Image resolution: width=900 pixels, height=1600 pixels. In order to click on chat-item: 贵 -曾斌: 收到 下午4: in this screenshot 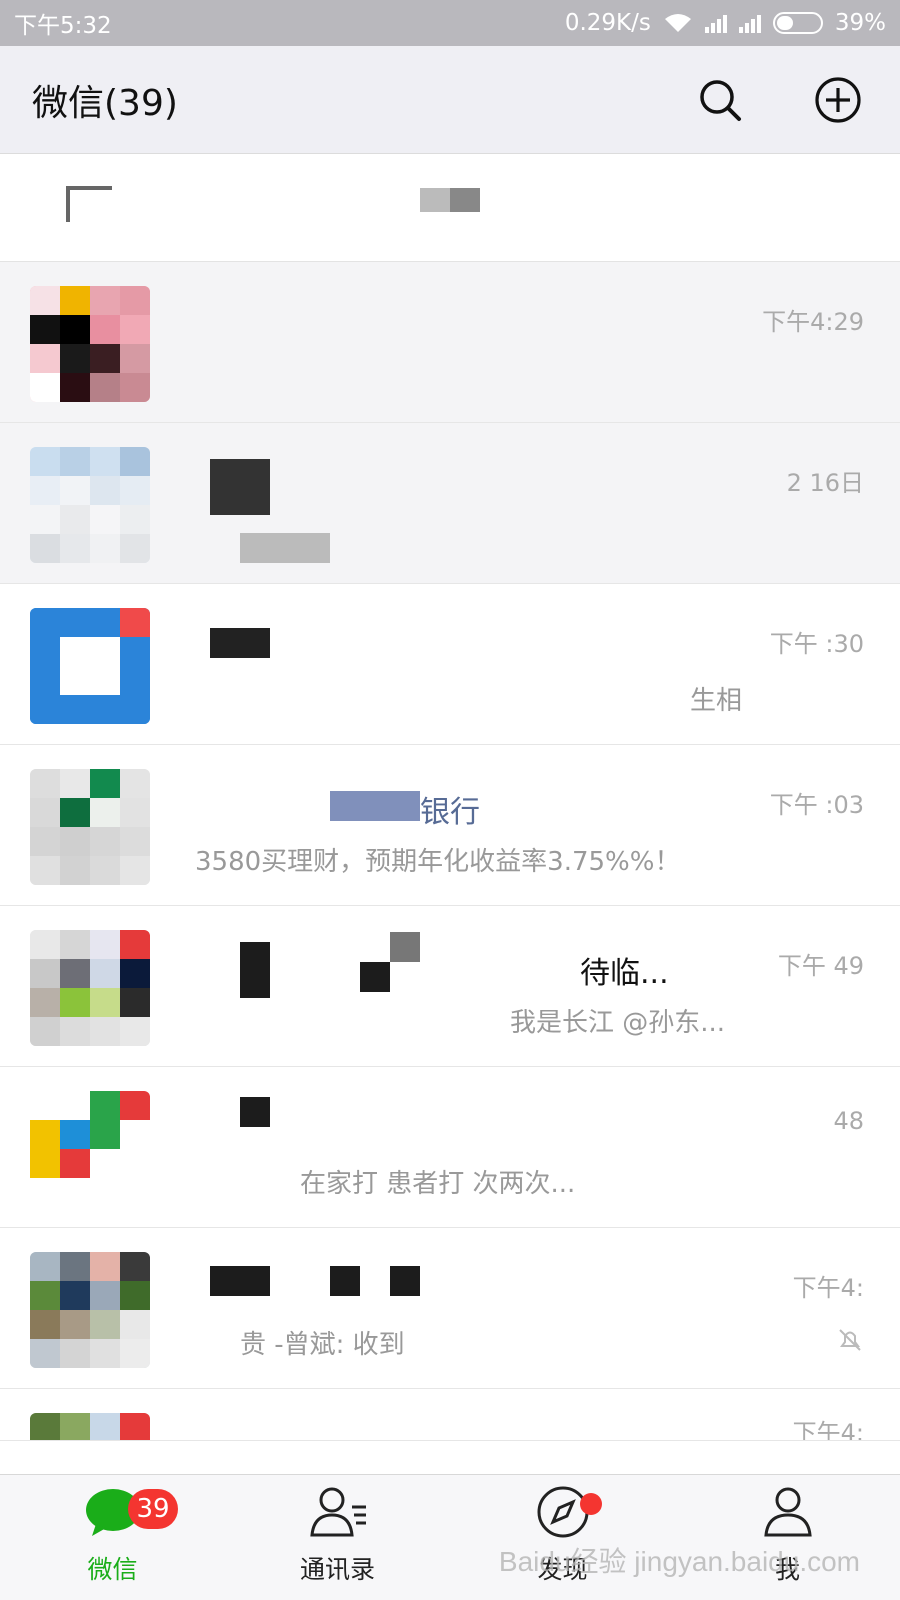, I will do `click(450, 1308)`.